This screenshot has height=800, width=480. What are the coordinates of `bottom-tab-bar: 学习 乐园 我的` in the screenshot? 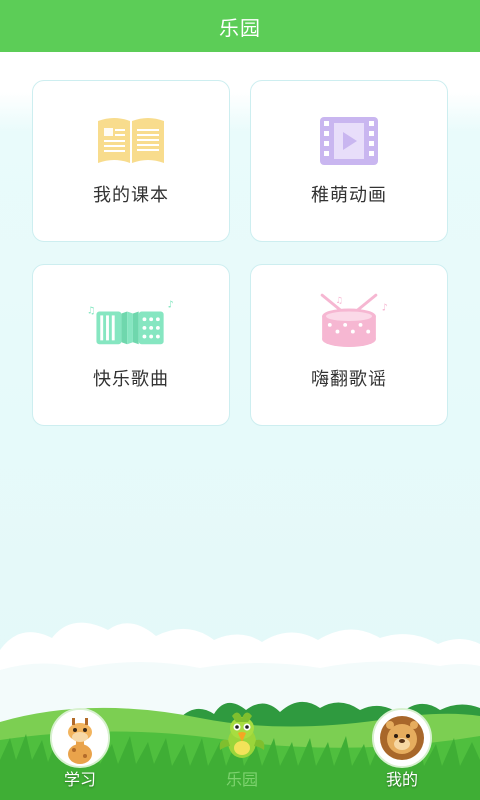 It's located at (240, 750).